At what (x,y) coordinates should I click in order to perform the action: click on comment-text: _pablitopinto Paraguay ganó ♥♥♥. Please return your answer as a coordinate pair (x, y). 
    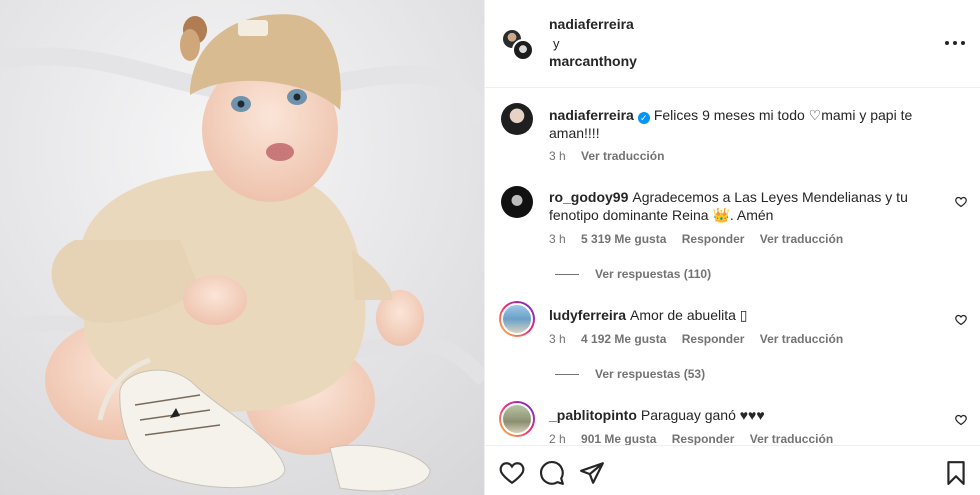
    Looking at the image, I should click on (749, 415).